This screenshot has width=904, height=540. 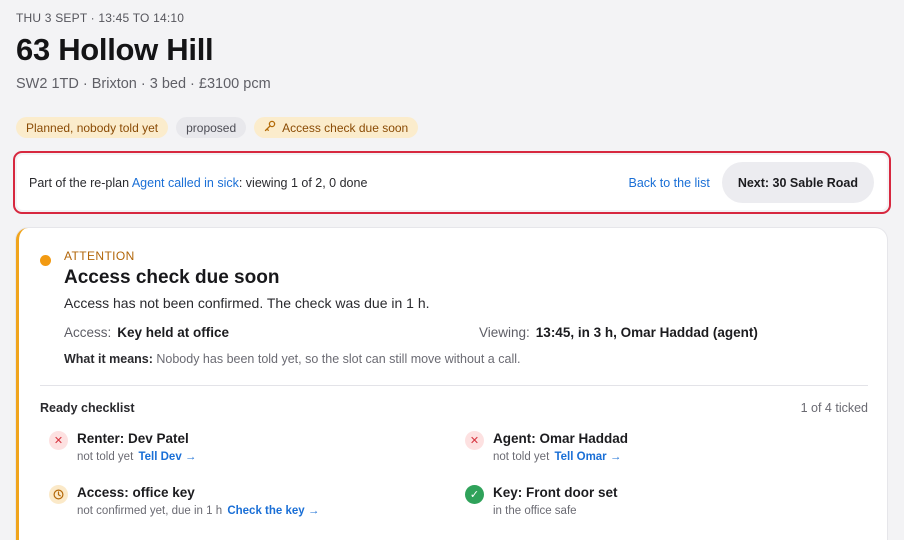 What do you see at coordinates (172, 277) in the screenshot?
I see `attention-title: Access check due soon` at bounding box center [172, 277].